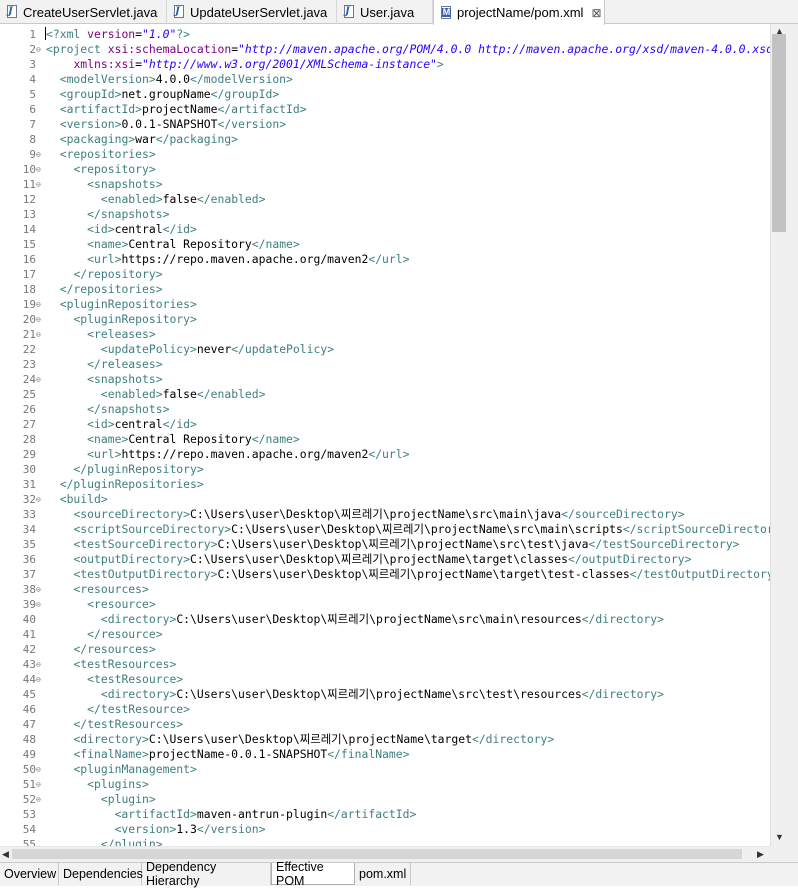  What do you see at coordinates (29, 514) in the screenshot?
I see `line-number: 33` at bounding box center [29, 514].